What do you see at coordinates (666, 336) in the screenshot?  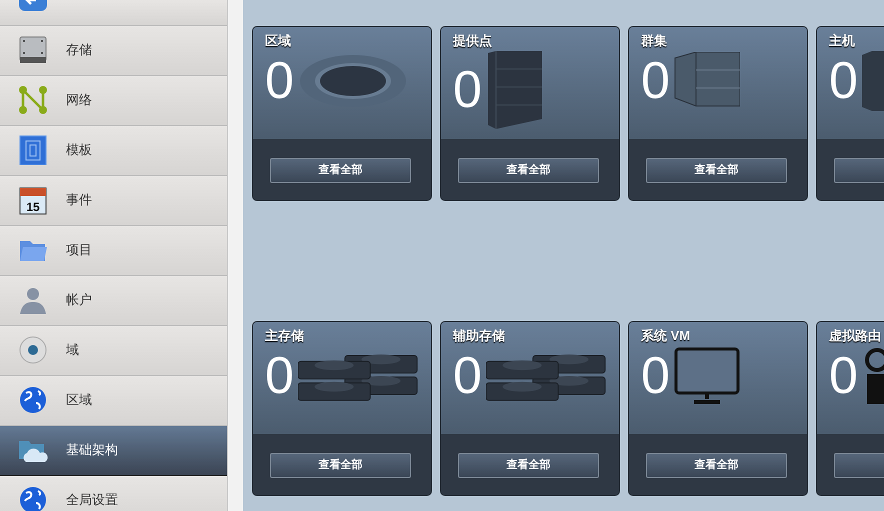 I see `card-title: 系统 VM` at bounding box center [666, 336].